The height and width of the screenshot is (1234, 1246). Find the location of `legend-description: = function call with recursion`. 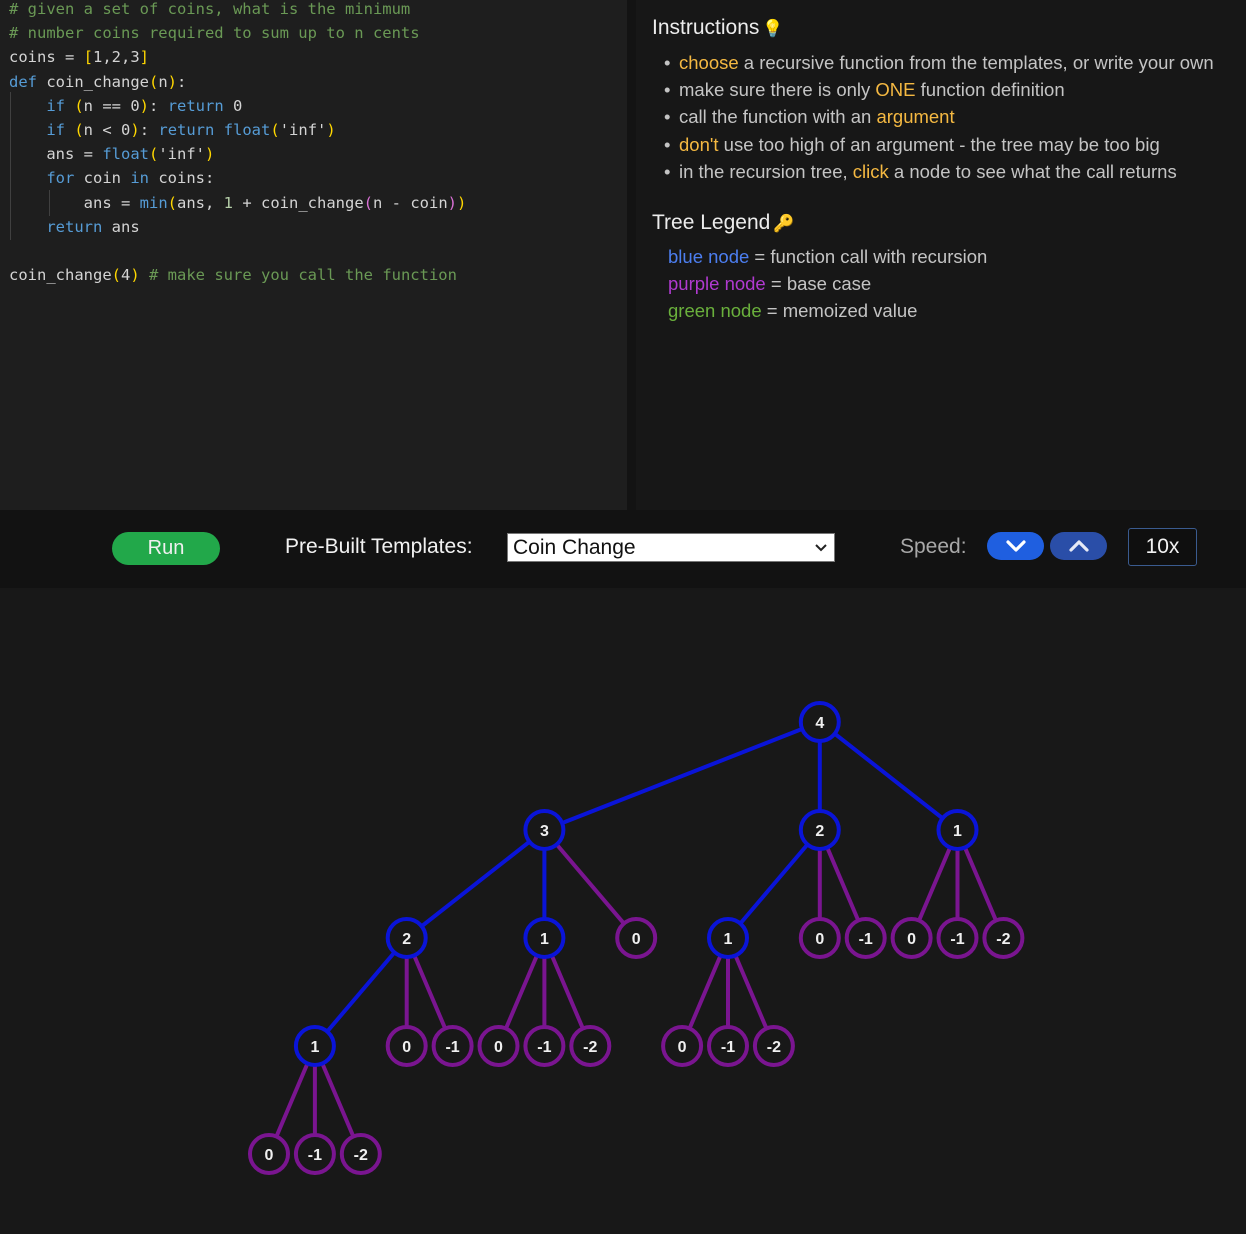

legend-description: = function call with recursion is located at coordinates (868, 256).